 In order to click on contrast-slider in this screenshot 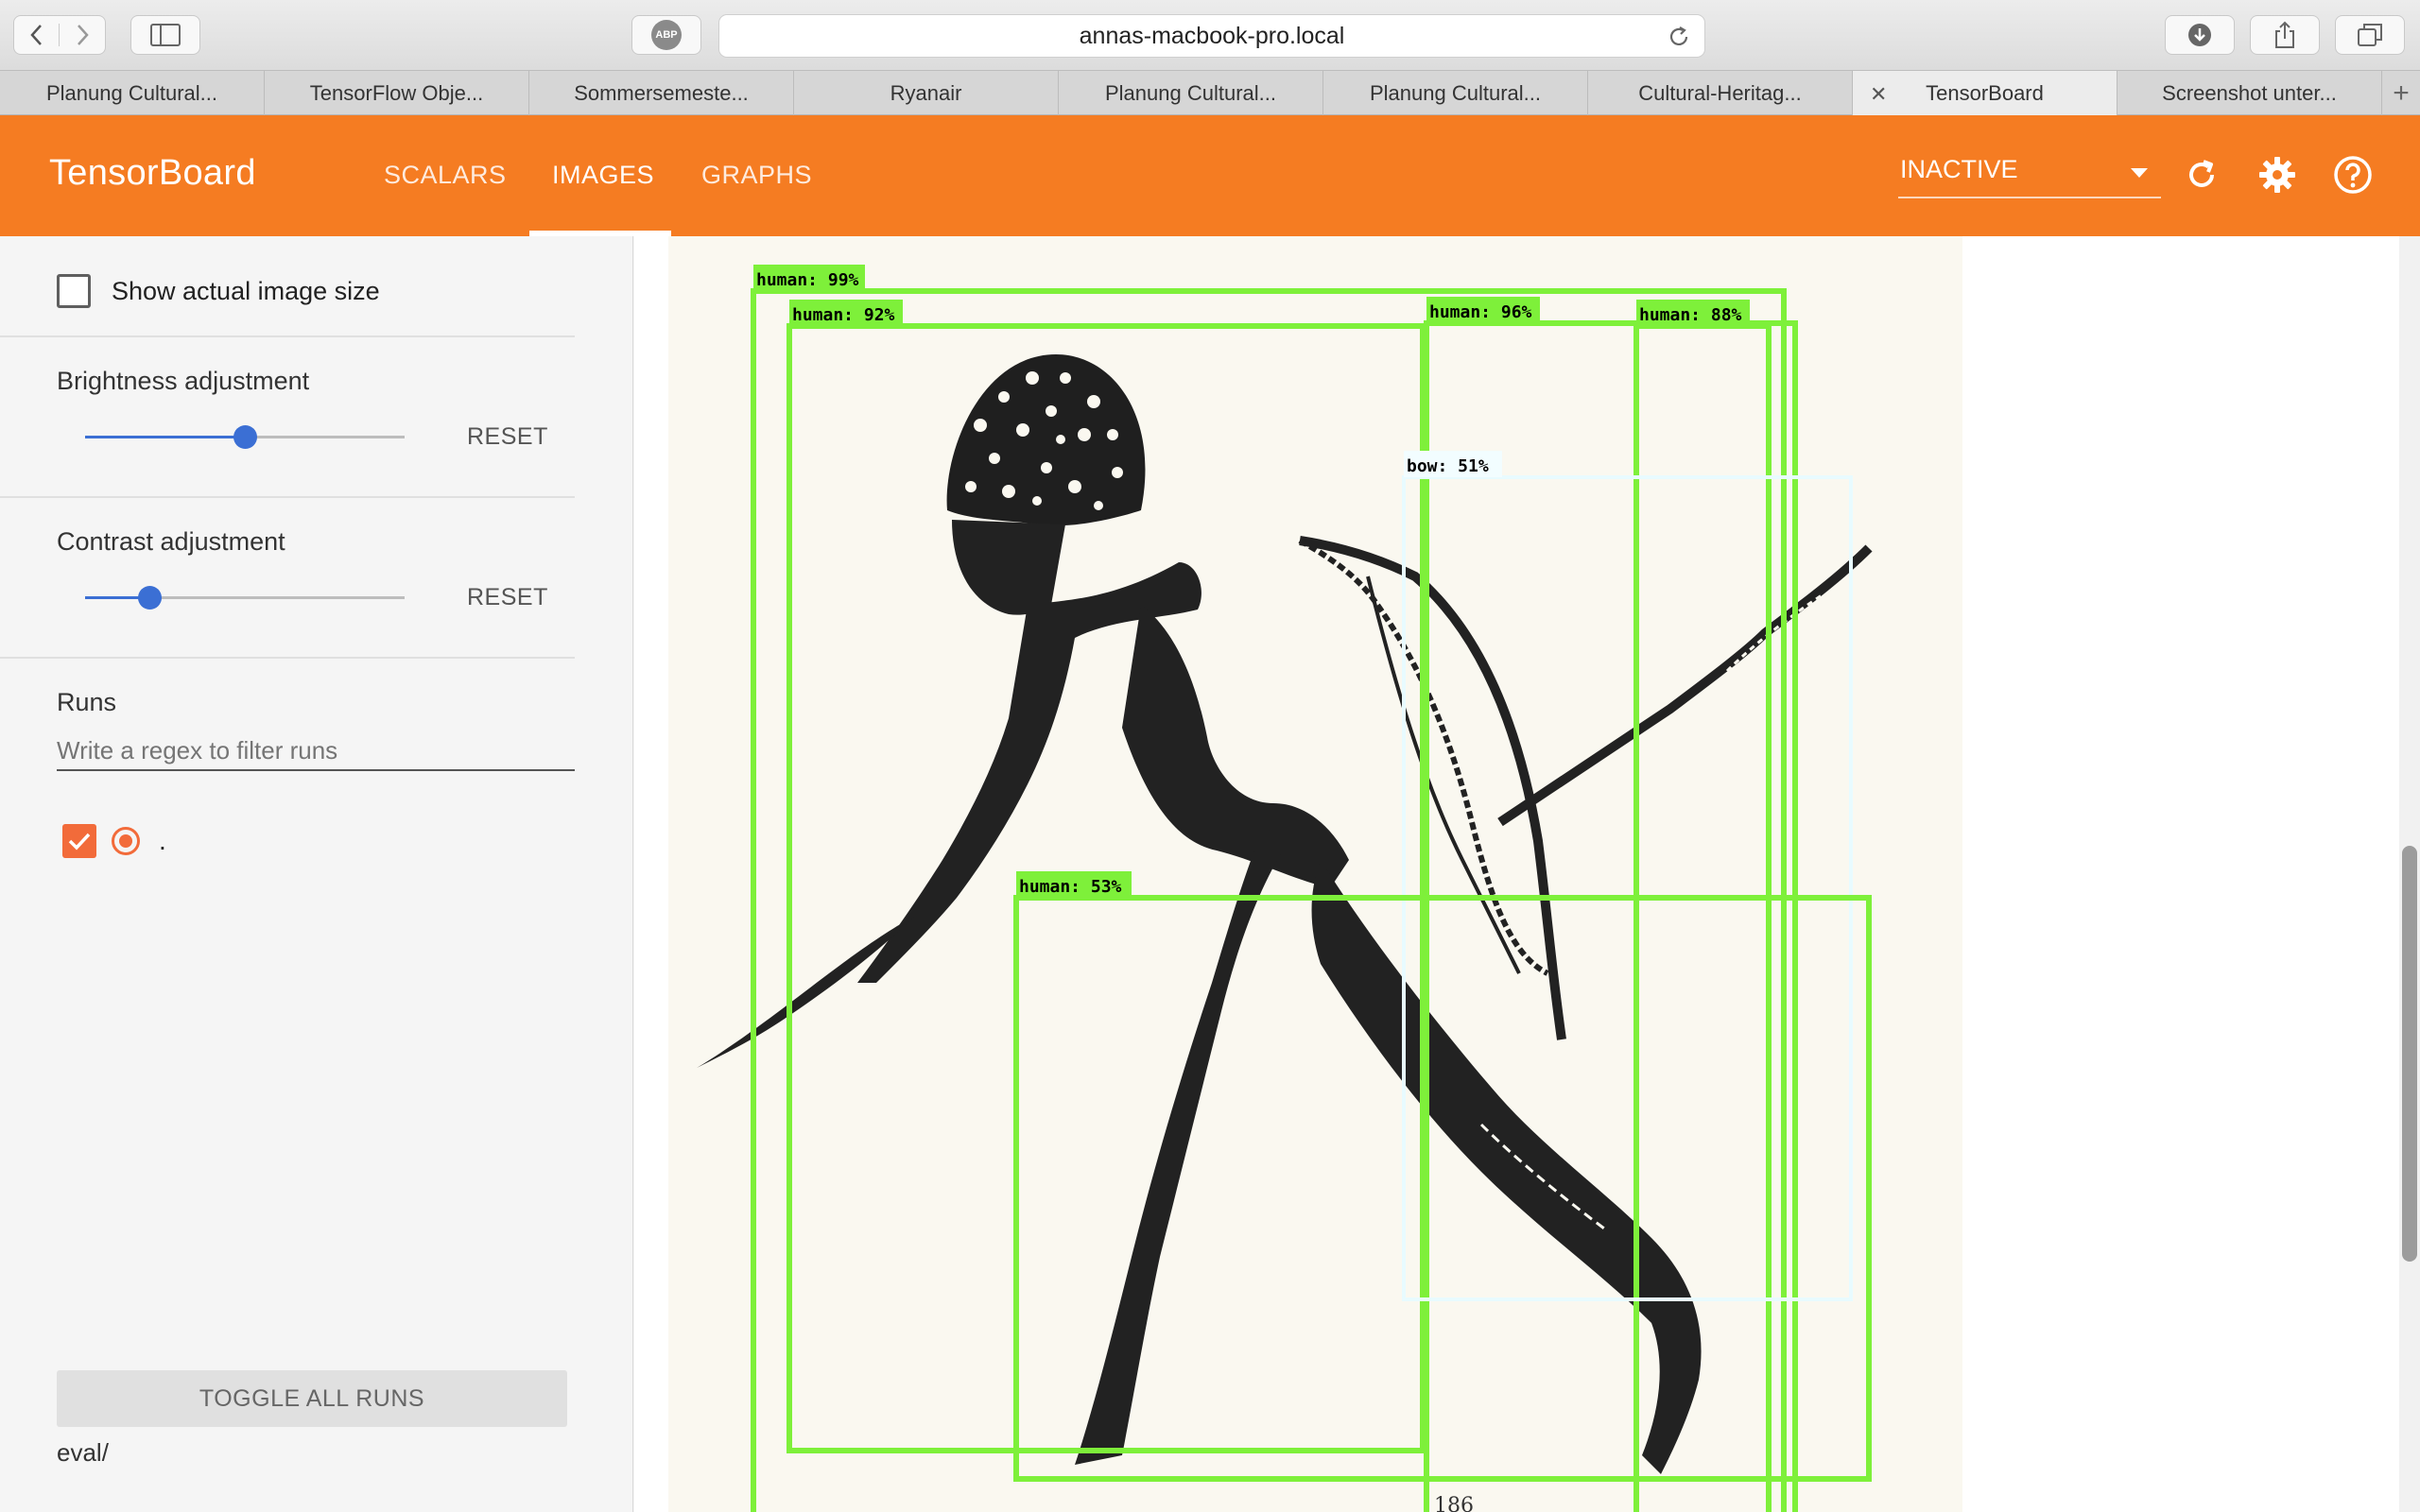, I will do `click(245, 598)`.